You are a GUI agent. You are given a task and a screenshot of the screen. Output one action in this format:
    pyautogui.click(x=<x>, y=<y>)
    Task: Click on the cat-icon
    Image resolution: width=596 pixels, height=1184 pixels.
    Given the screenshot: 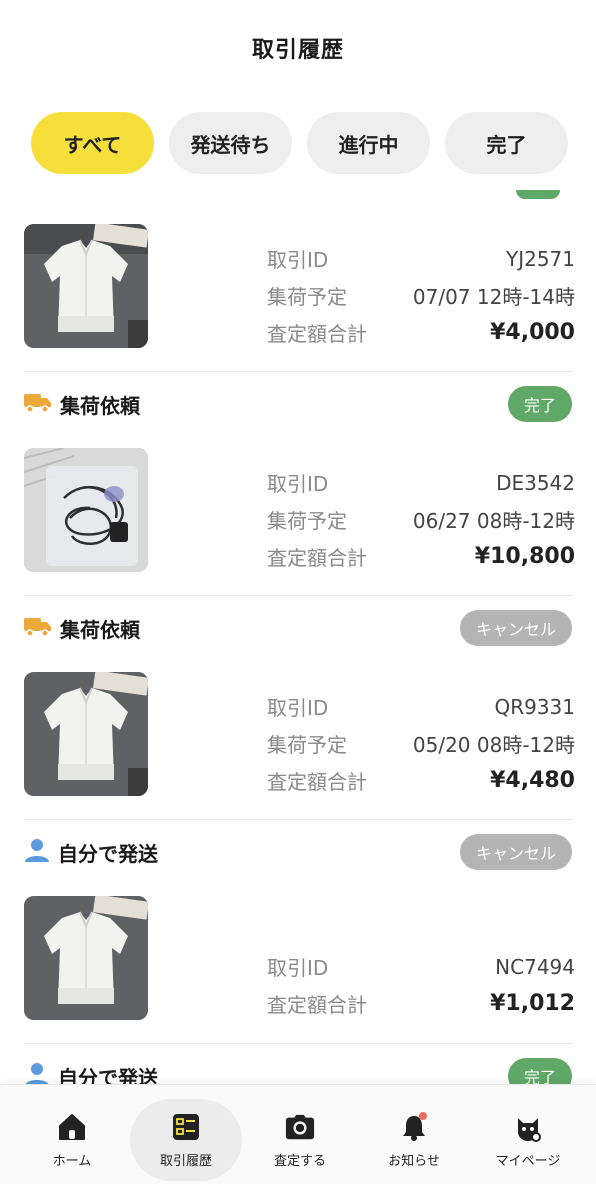 What is the action you would take?
    pyautogui.click(x=528, y=1127)
    